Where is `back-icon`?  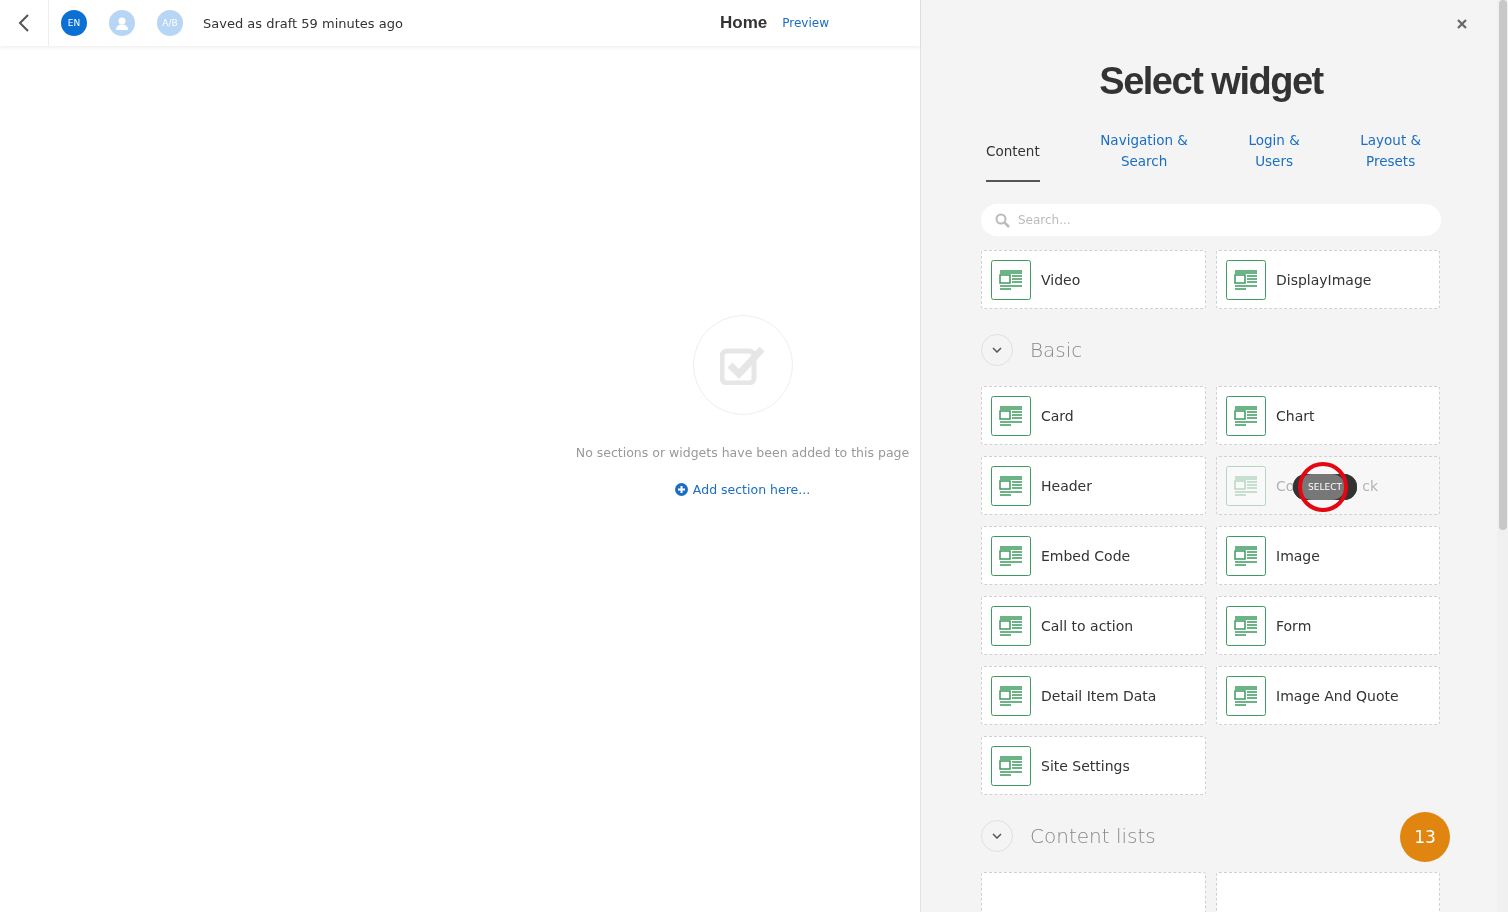 back-icon is located at coordinates (24, 23).